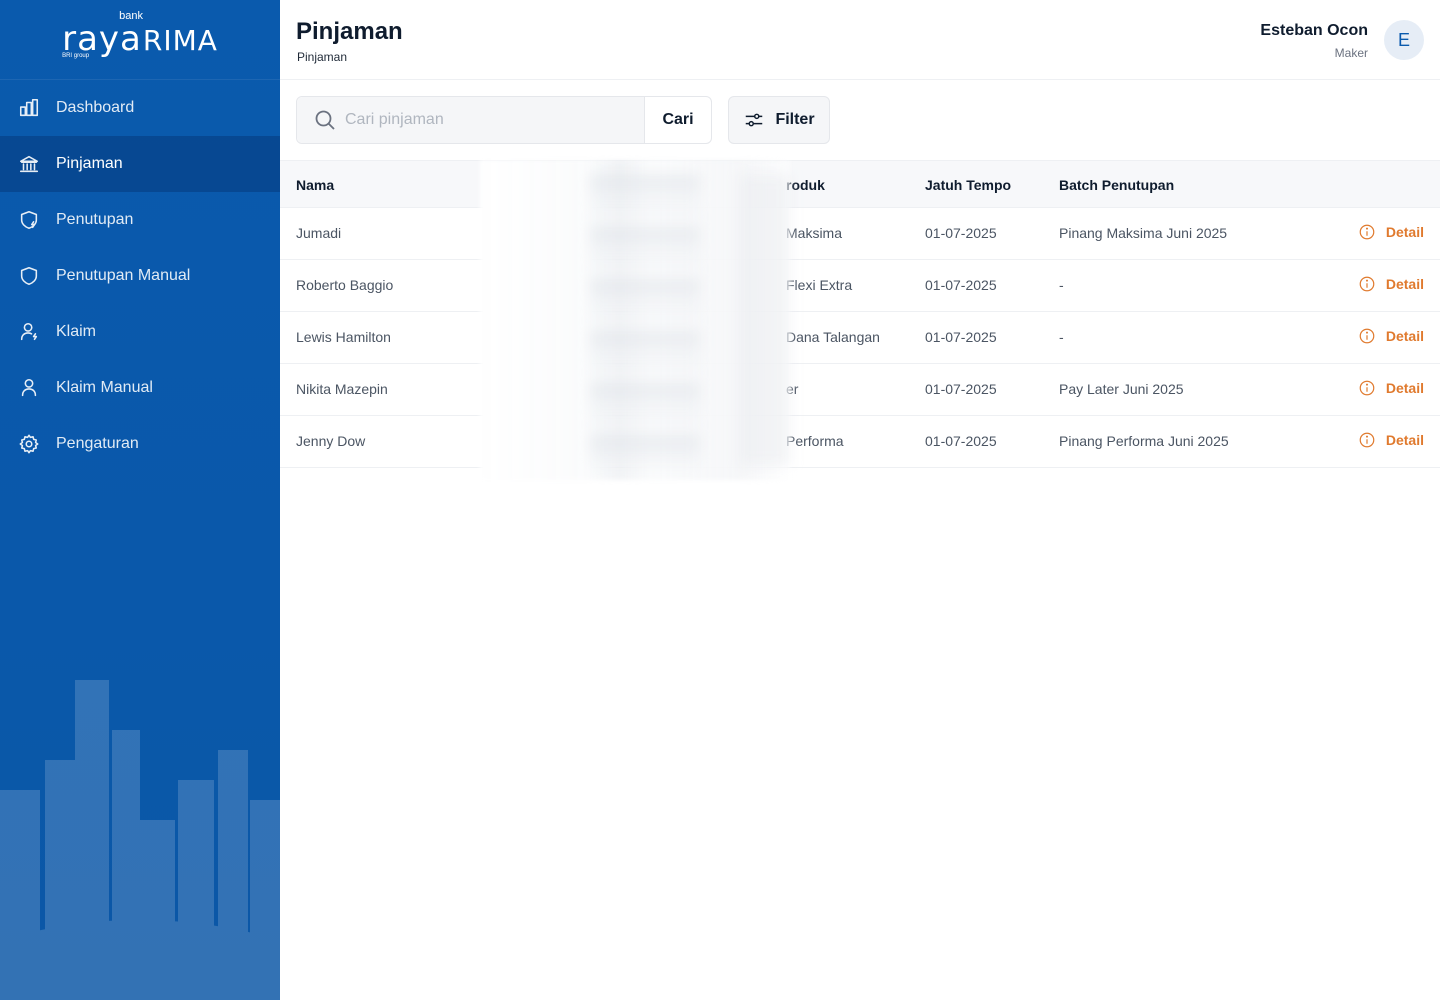  What do you see at coordinates (89, 163) in the screenshot?
I see `sidebar-item-label: Pinjaman` at bounding box center [89, 163].